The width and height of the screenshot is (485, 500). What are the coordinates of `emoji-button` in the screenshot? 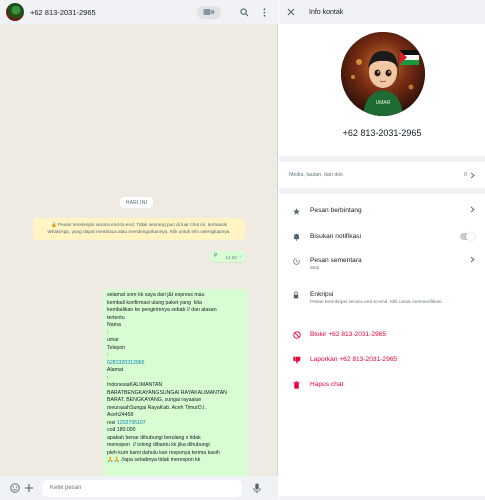 It's located at (15, 488).